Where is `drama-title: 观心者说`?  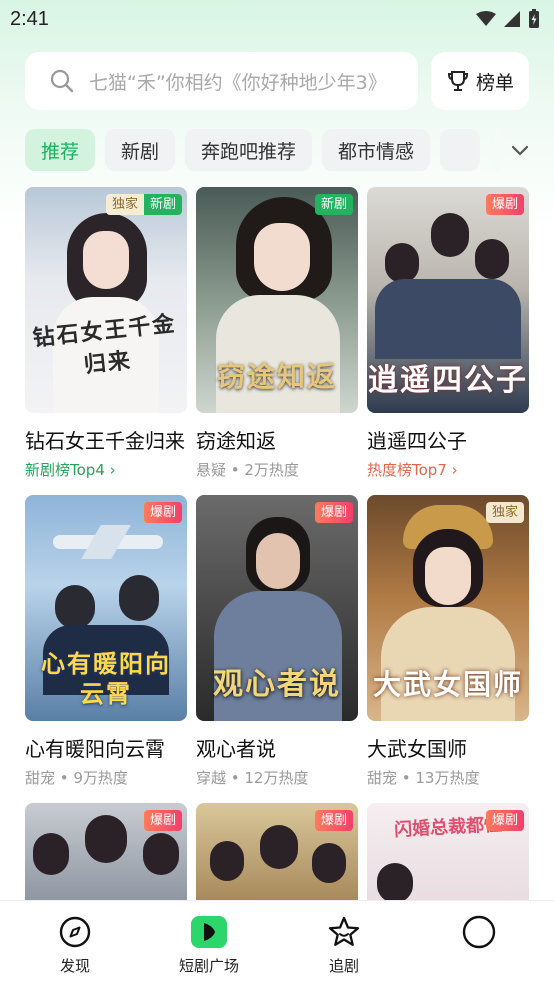
drama-title: 观心者说 is located at coordinates (236, 749).